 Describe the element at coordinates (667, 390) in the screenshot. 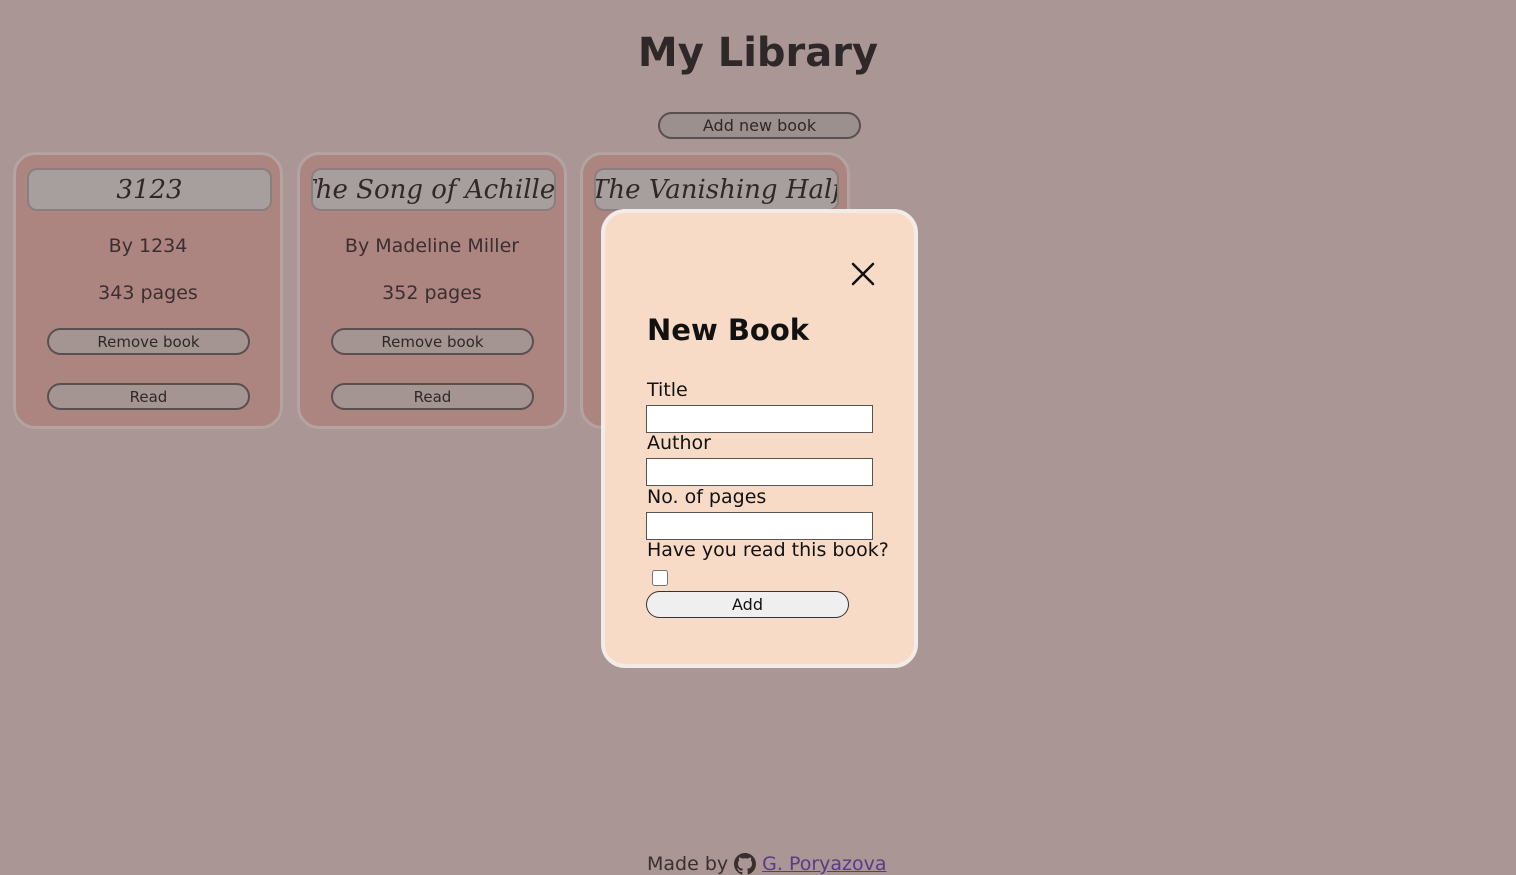

I see `title-label: Title` at that location.